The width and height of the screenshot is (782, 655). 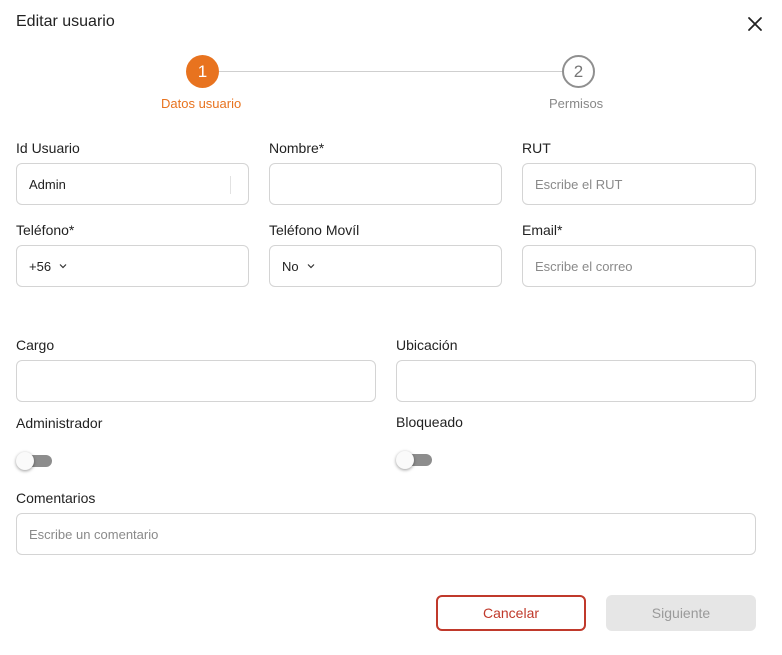 I want to click on rut-field, so click(x=639, y=184).